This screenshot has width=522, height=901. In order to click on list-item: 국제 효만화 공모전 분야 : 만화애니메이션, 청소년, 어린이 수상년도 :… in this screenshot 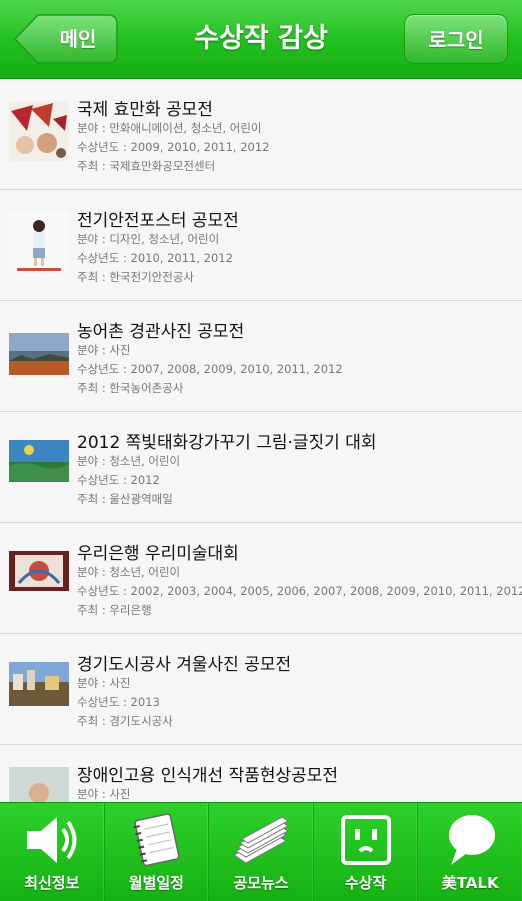, I will do `click(261, 134)`.